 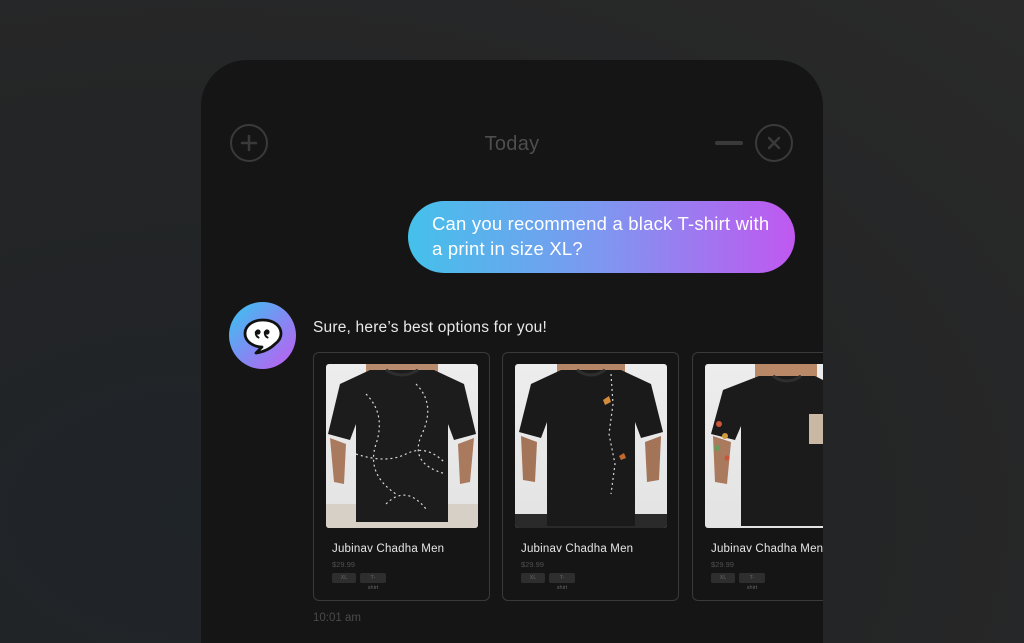 I want to click on chat-bubble-icon, so click(x=262, y=336).